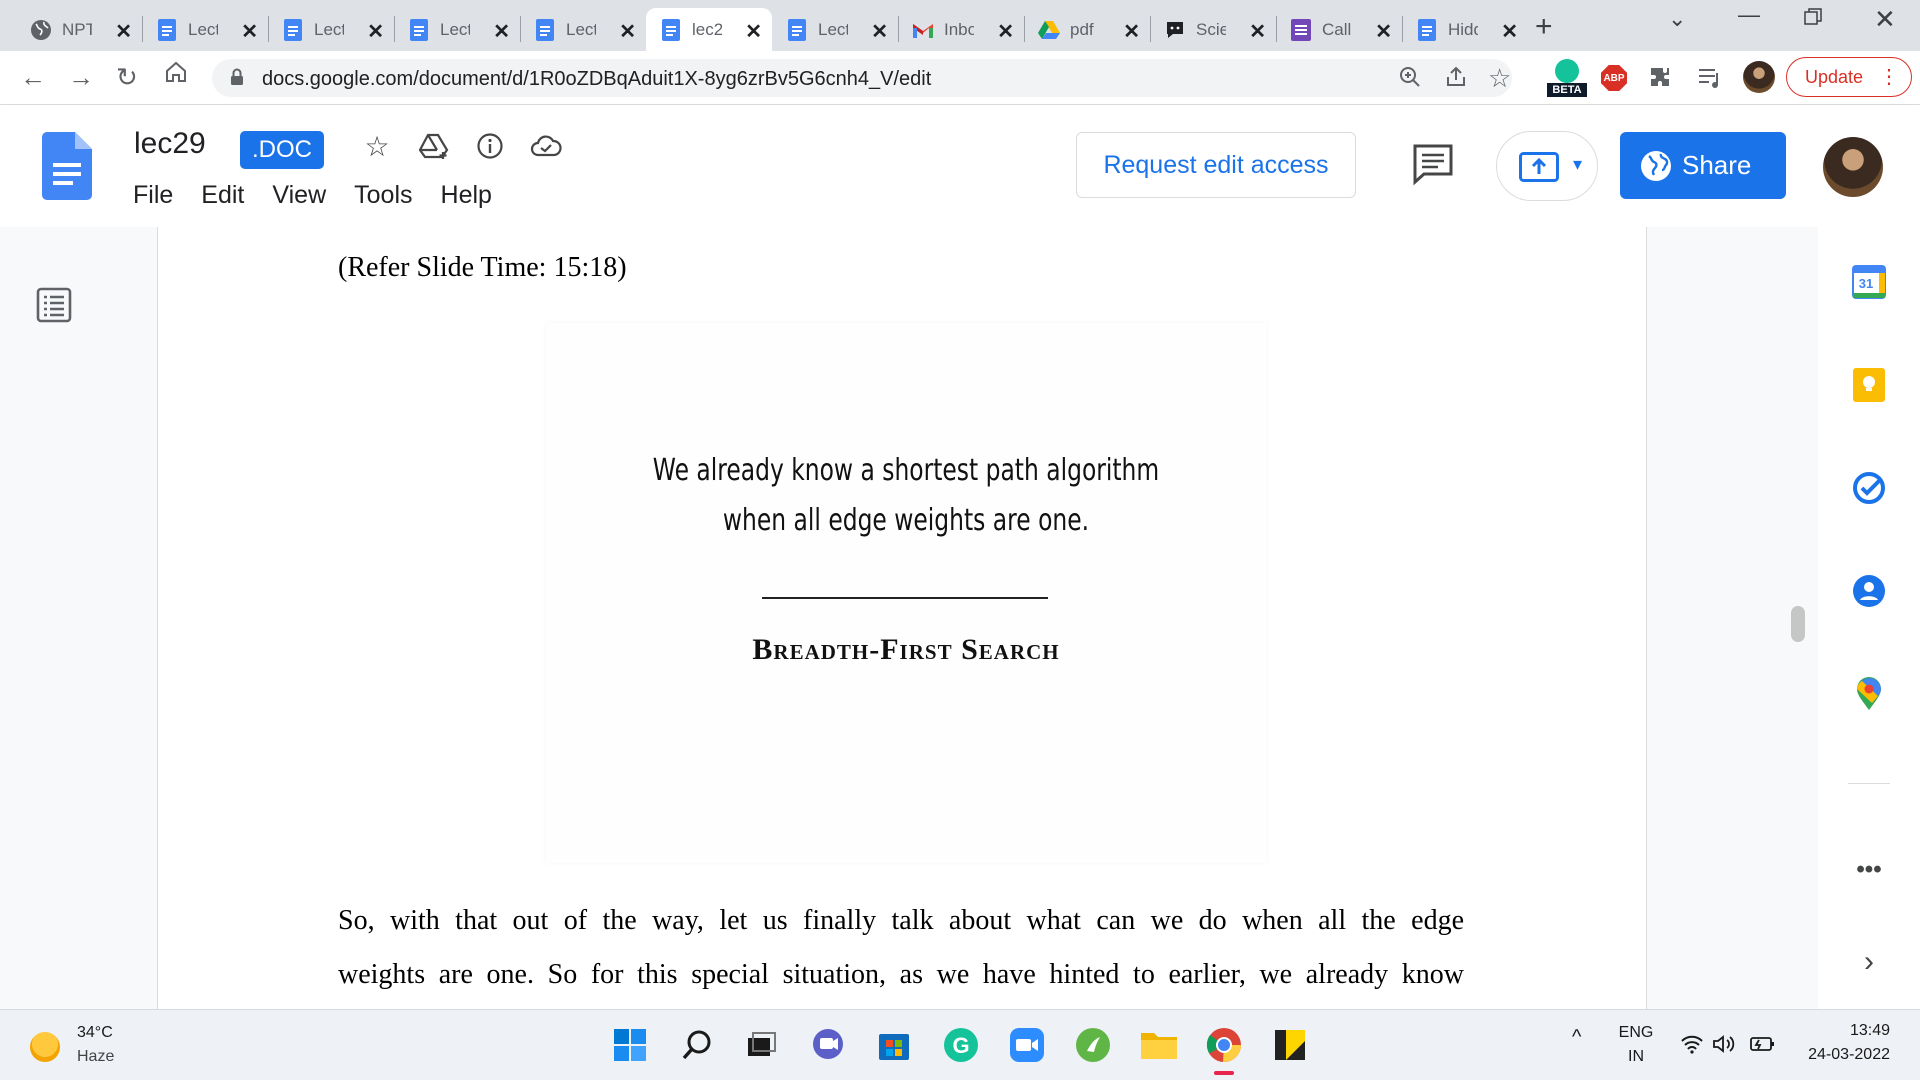  Describe the element at coordinates (153, 195) in the screenshot. I see `menu-file: File` at that location.